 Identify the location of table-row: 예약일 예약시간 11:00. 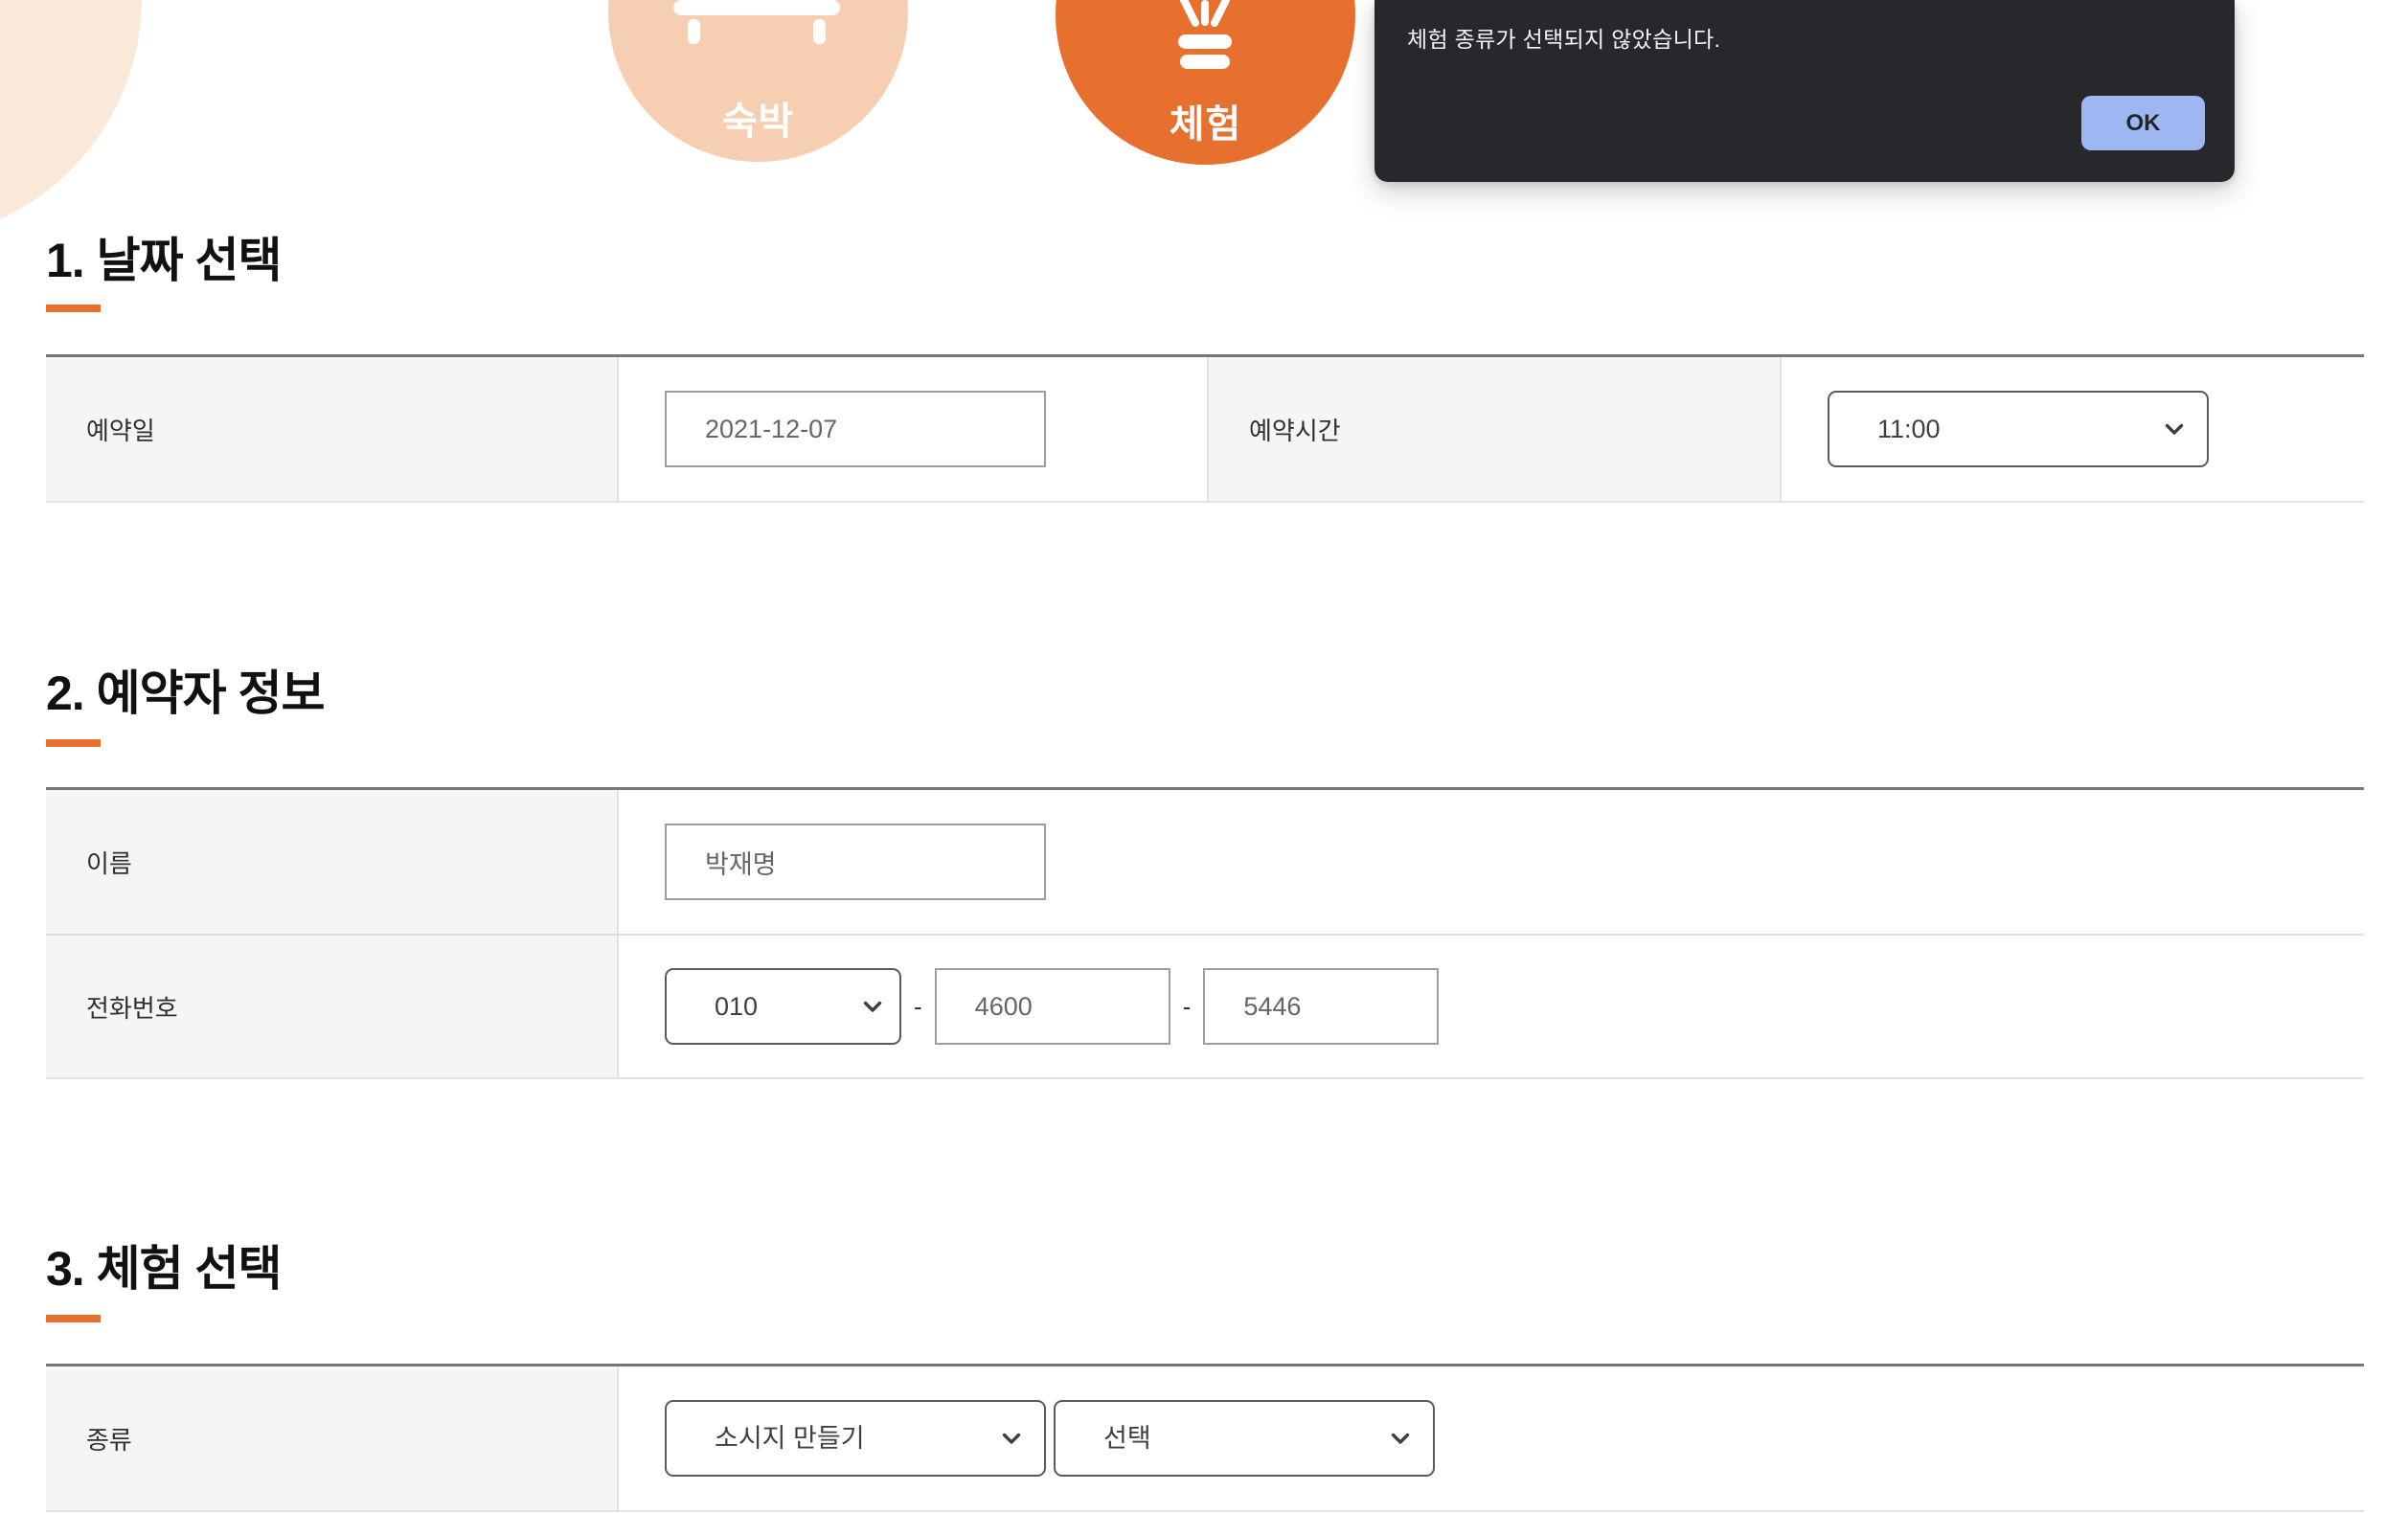
(1205, 429).